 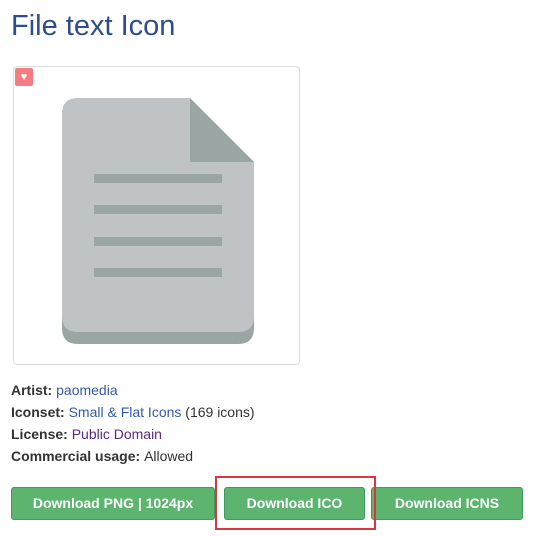 I want to click on favorite-button: ♥, so click(x=24, y=77).